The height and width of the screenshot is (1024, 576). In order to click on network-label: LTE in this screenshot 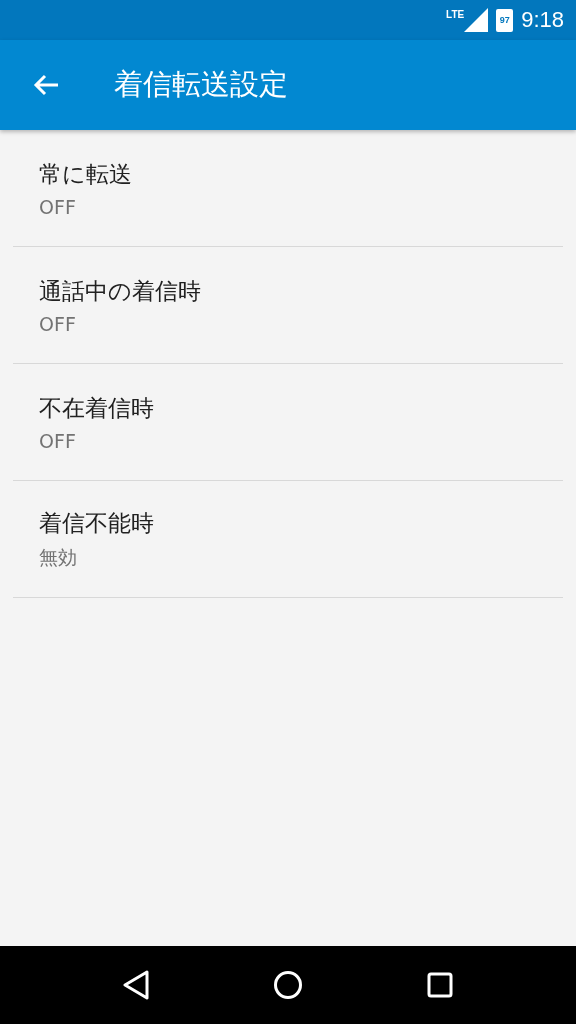, I will do `click(455, 14)`.